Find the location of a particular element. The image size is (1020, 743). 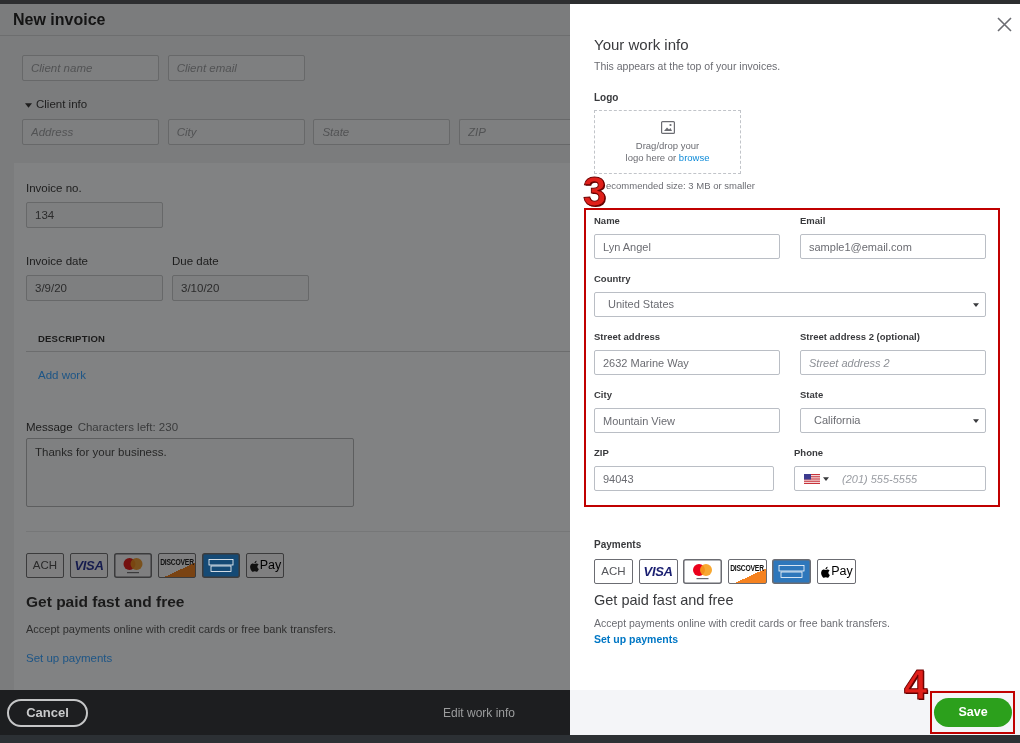

field-label: Invoice no. is located at coordinates (54, 188).